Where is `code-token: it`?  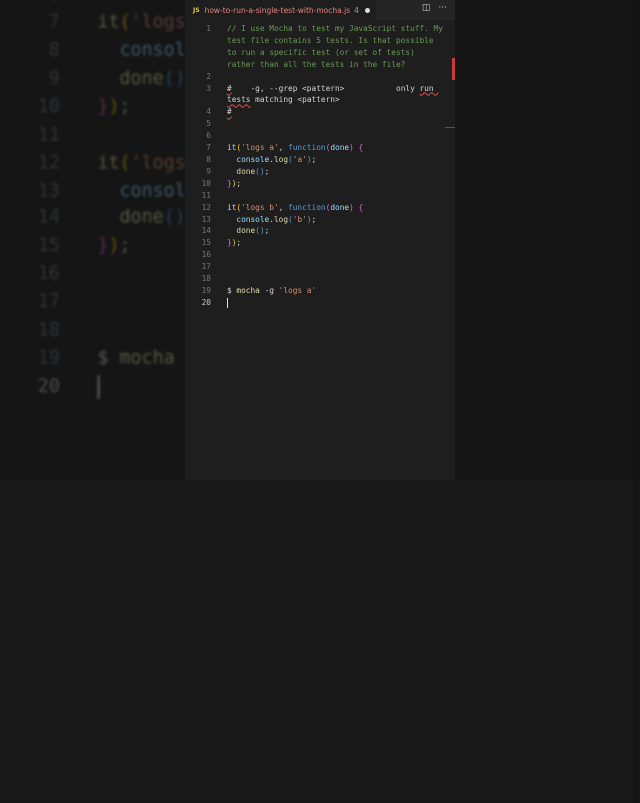 code-token: it is located at coordinates (232, 148).